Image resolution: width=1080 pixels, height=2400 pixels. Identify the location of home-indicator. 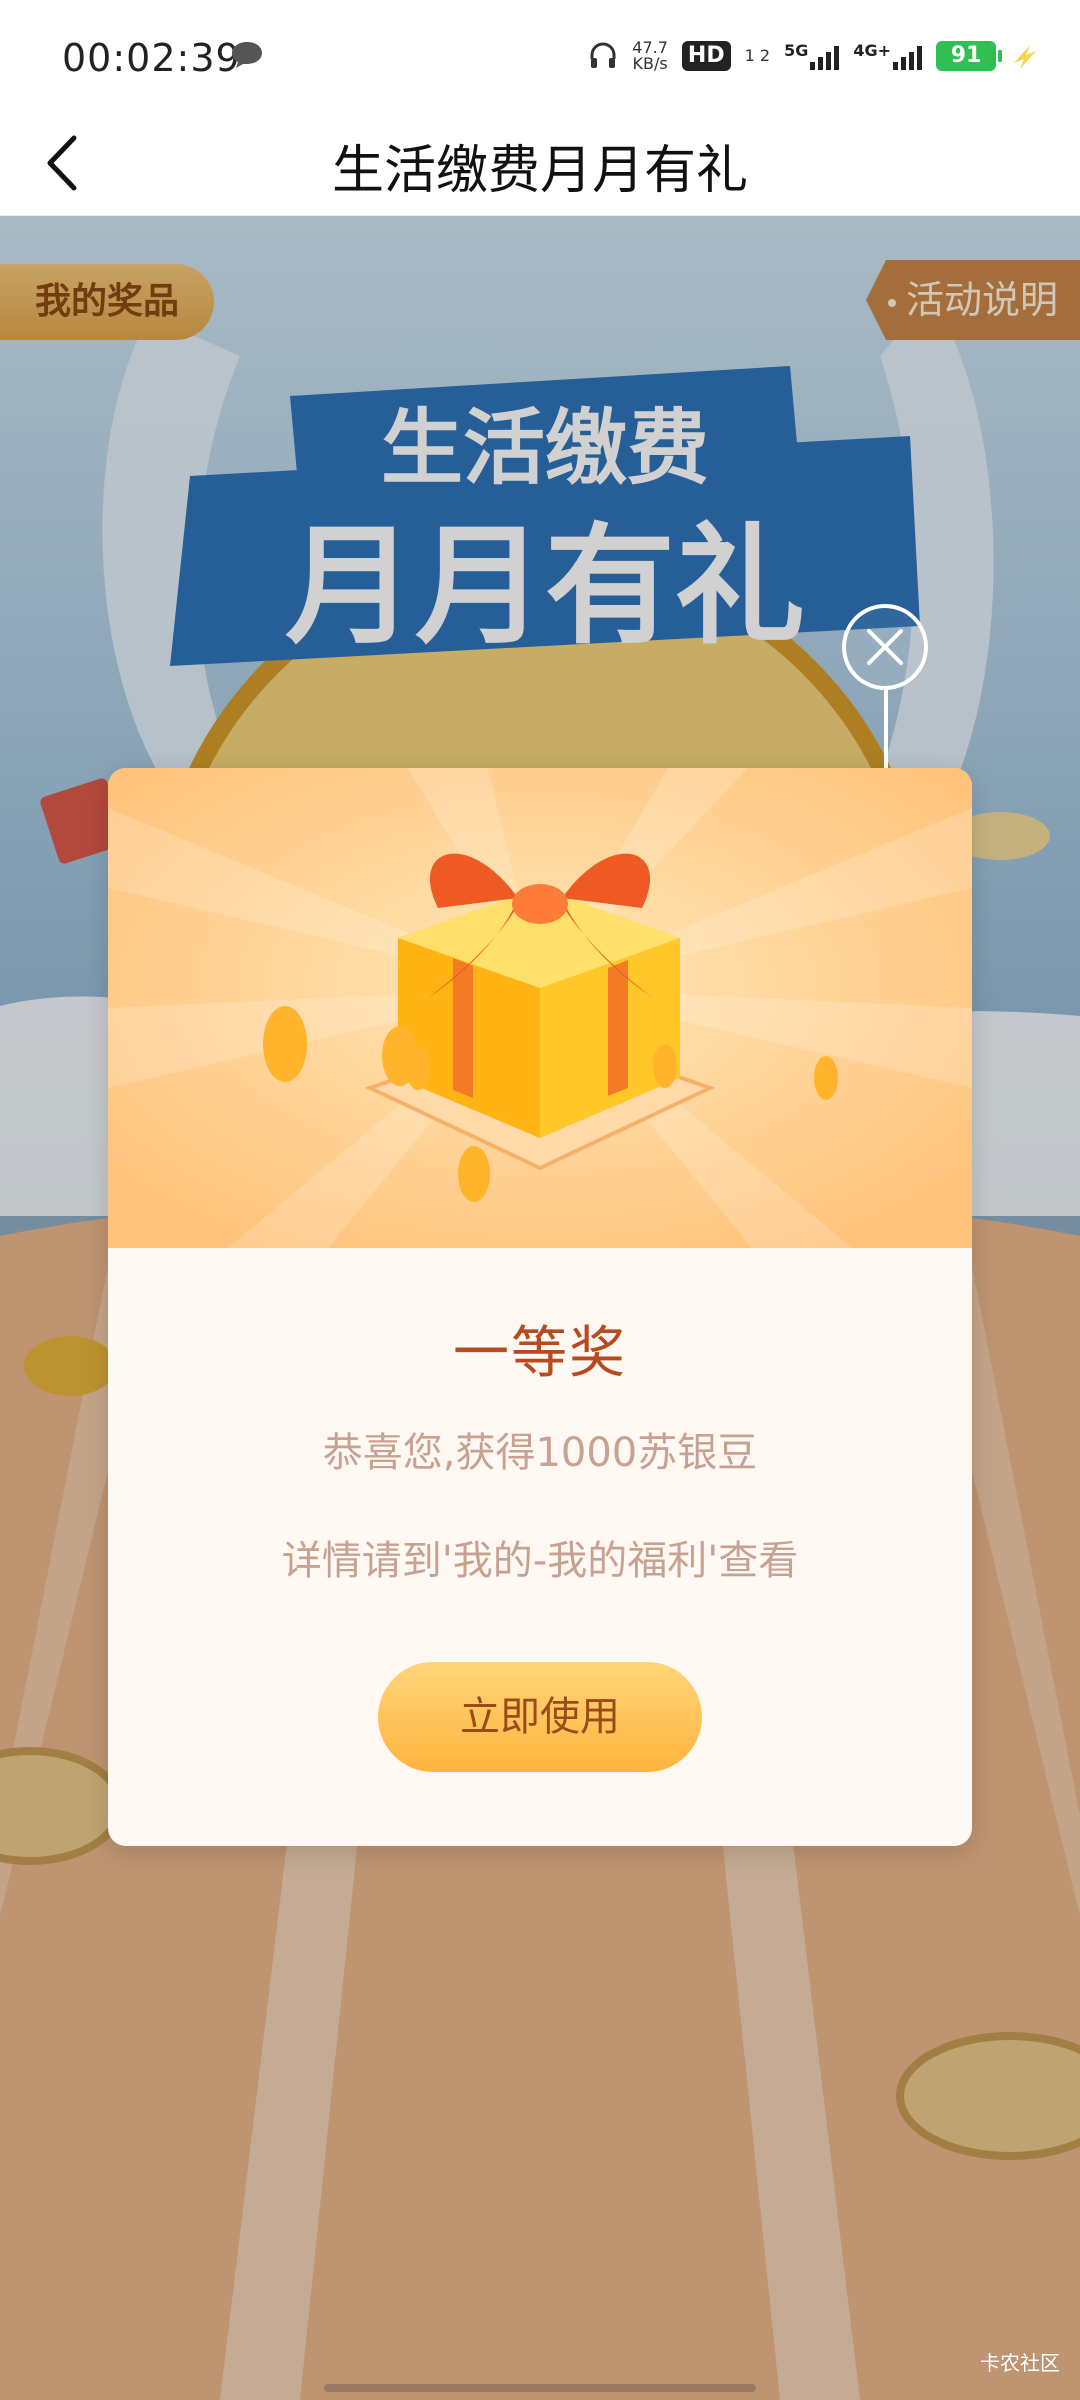
(540, 2388).